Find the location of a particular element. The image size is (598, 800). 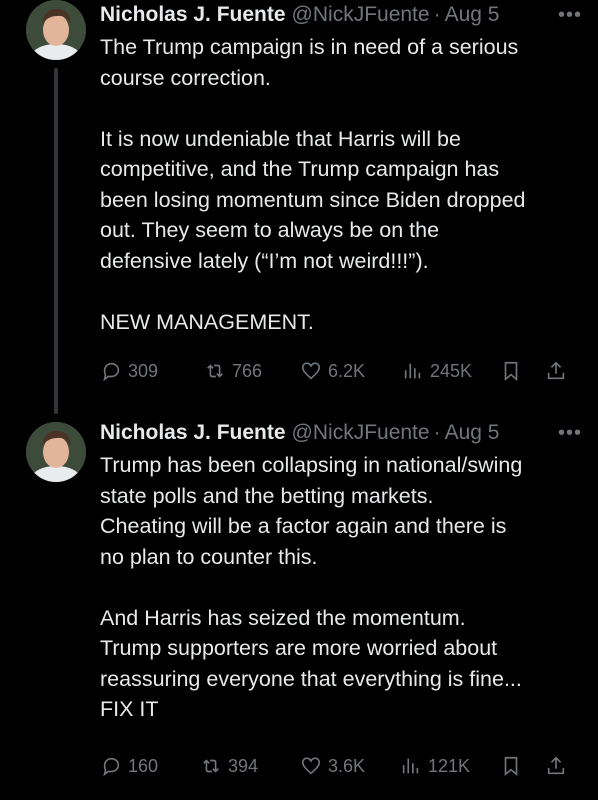

reply-button: 309 is located at coordinates (129, 371).